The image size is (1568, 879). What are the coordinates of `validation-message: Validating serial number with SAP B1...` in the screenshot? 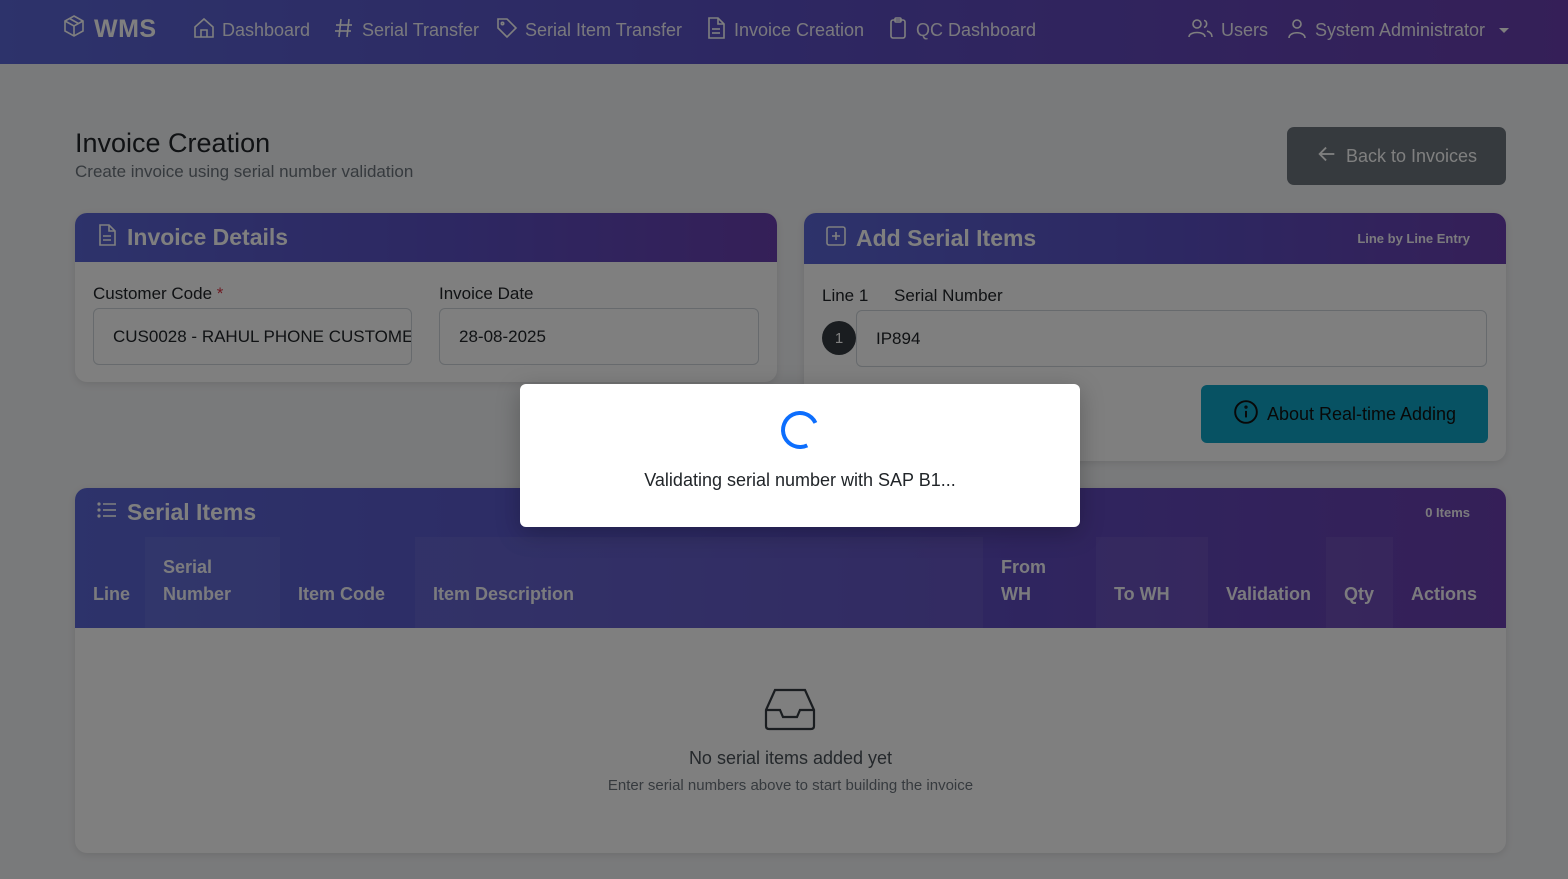 It's located at (800, 480).